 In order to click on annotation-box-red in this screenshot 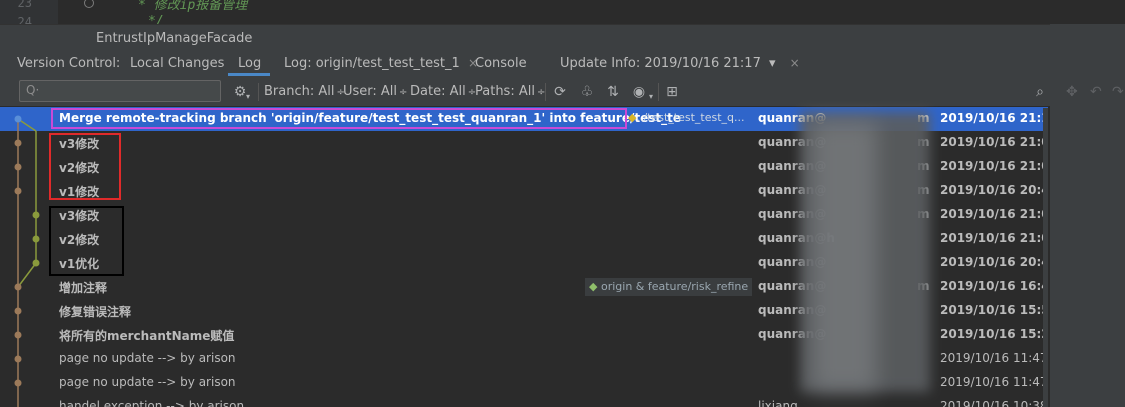, I will do `click(85, 166)`.